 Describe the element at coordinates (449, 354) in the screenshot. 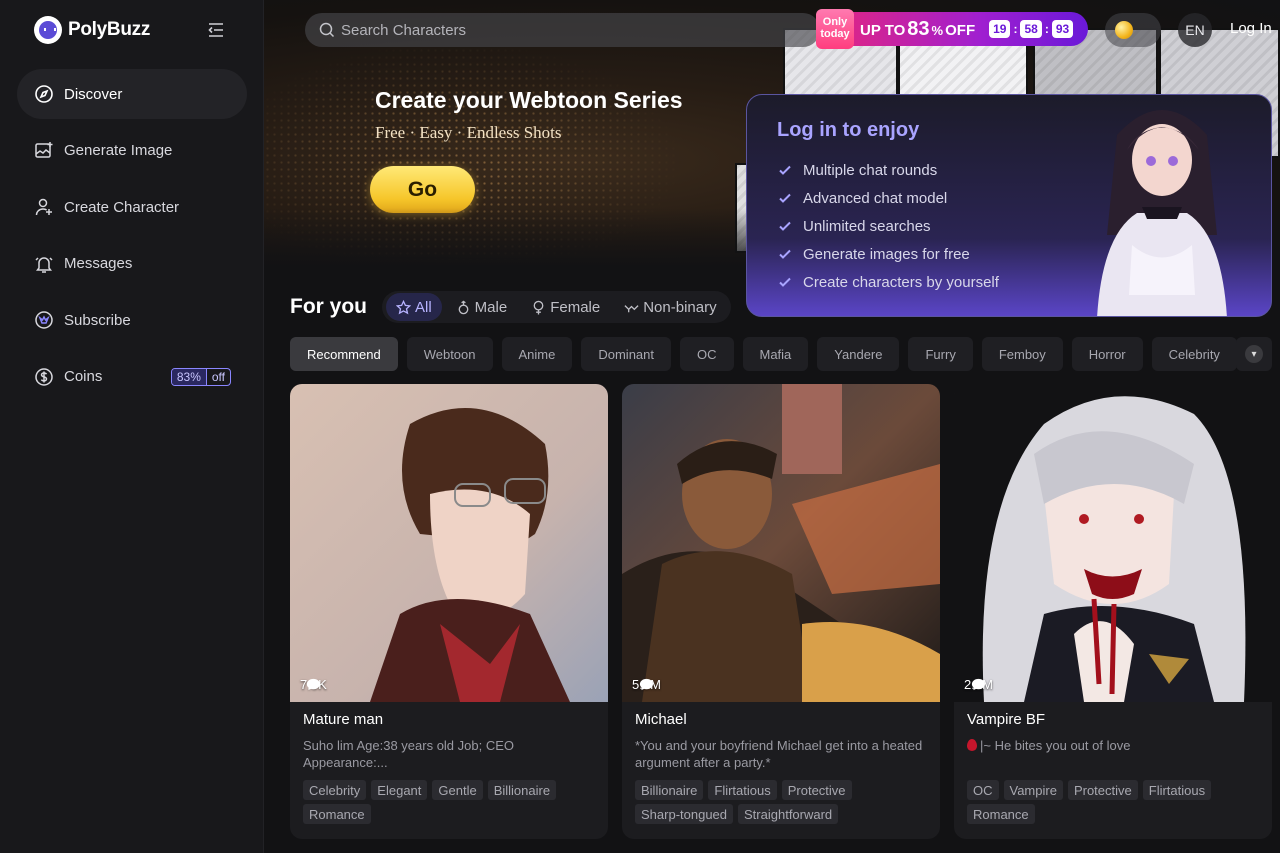

I see `category-webtoon: Webtoon` at that location.